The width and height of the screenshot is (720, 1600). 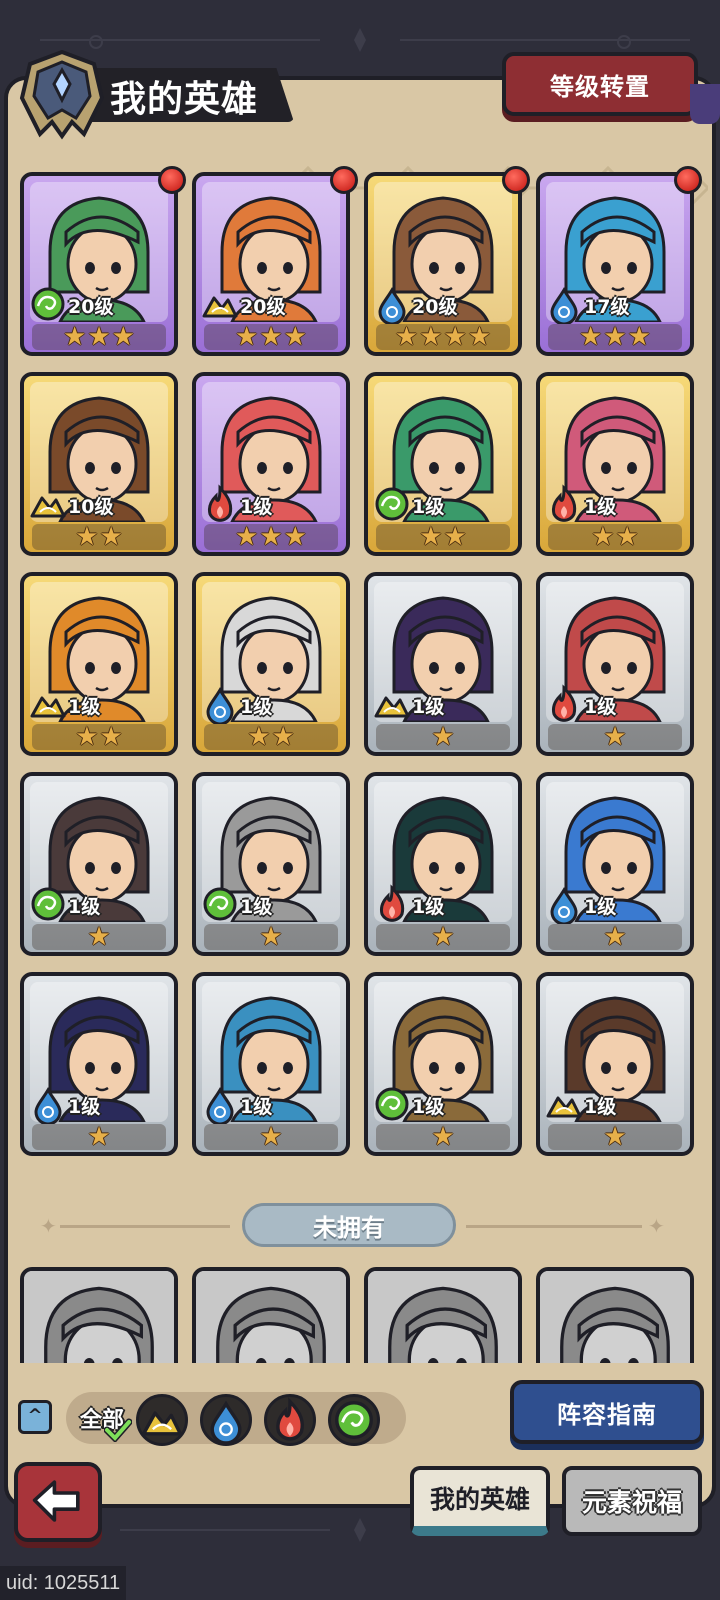 I want to click on hero-card: 17级 ★ ★ ★, so click(x=619, y=261).